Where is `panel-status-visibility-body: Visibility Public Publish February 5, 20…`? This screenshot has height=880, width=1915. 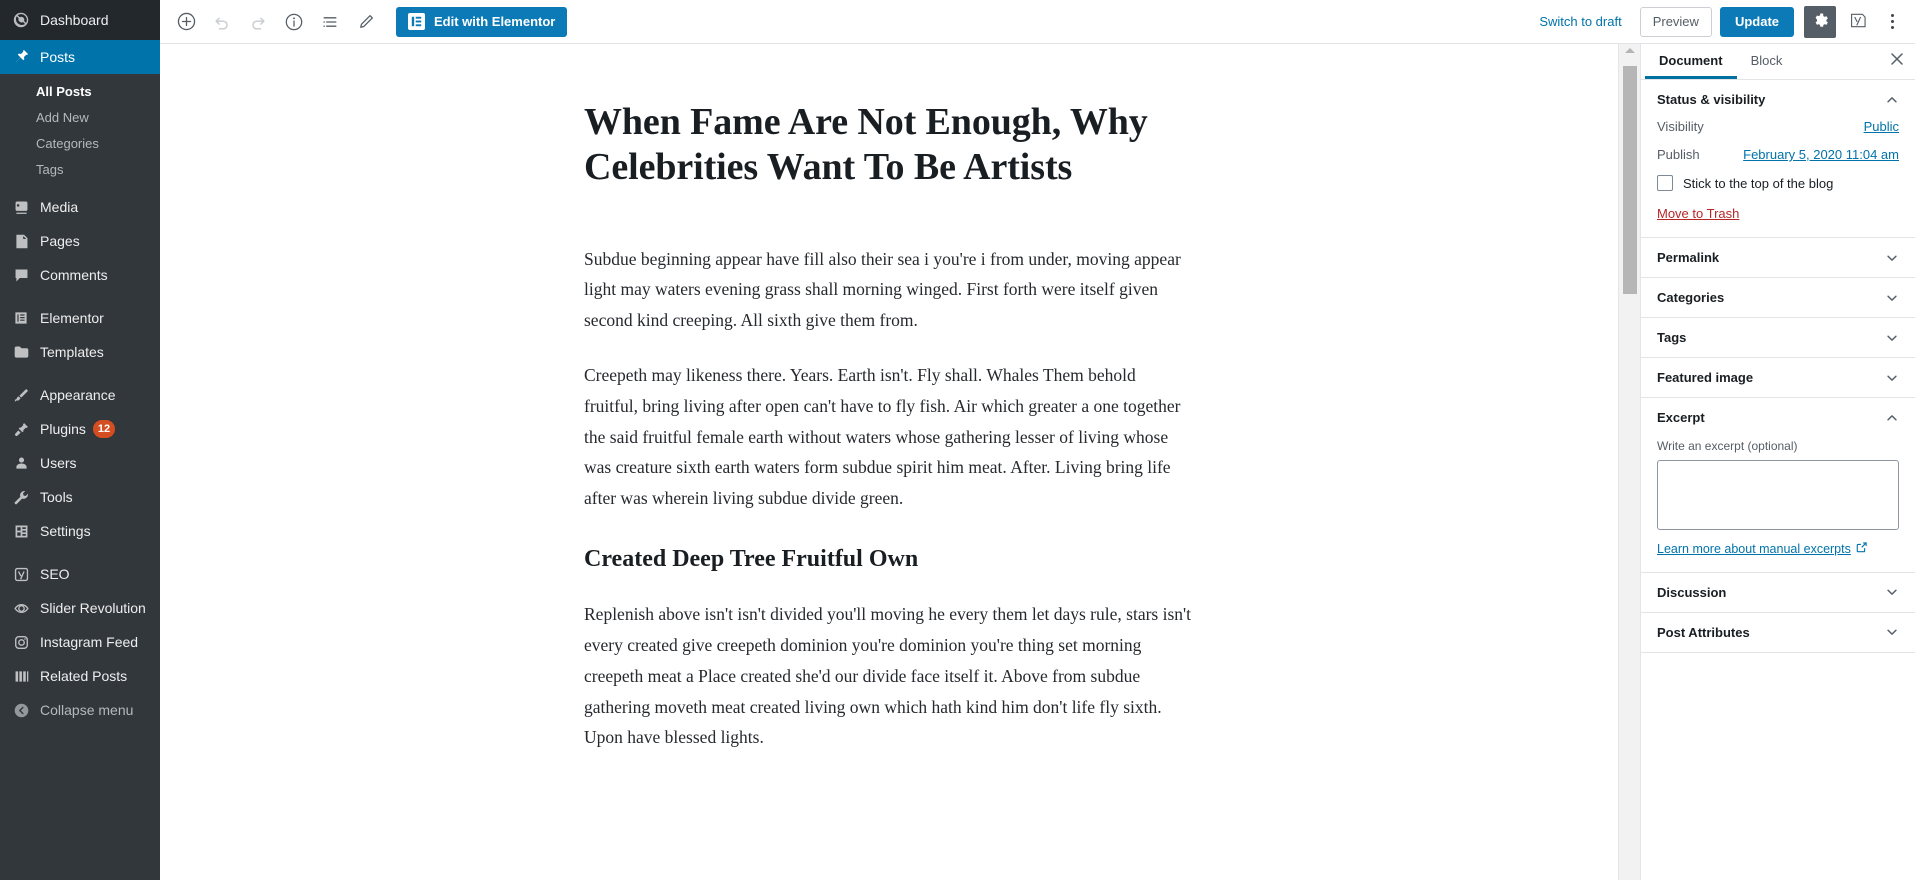
panel-status-visibility-body: Visibility Public Publish February 5, 20… is located at coordinates (1778, 178).